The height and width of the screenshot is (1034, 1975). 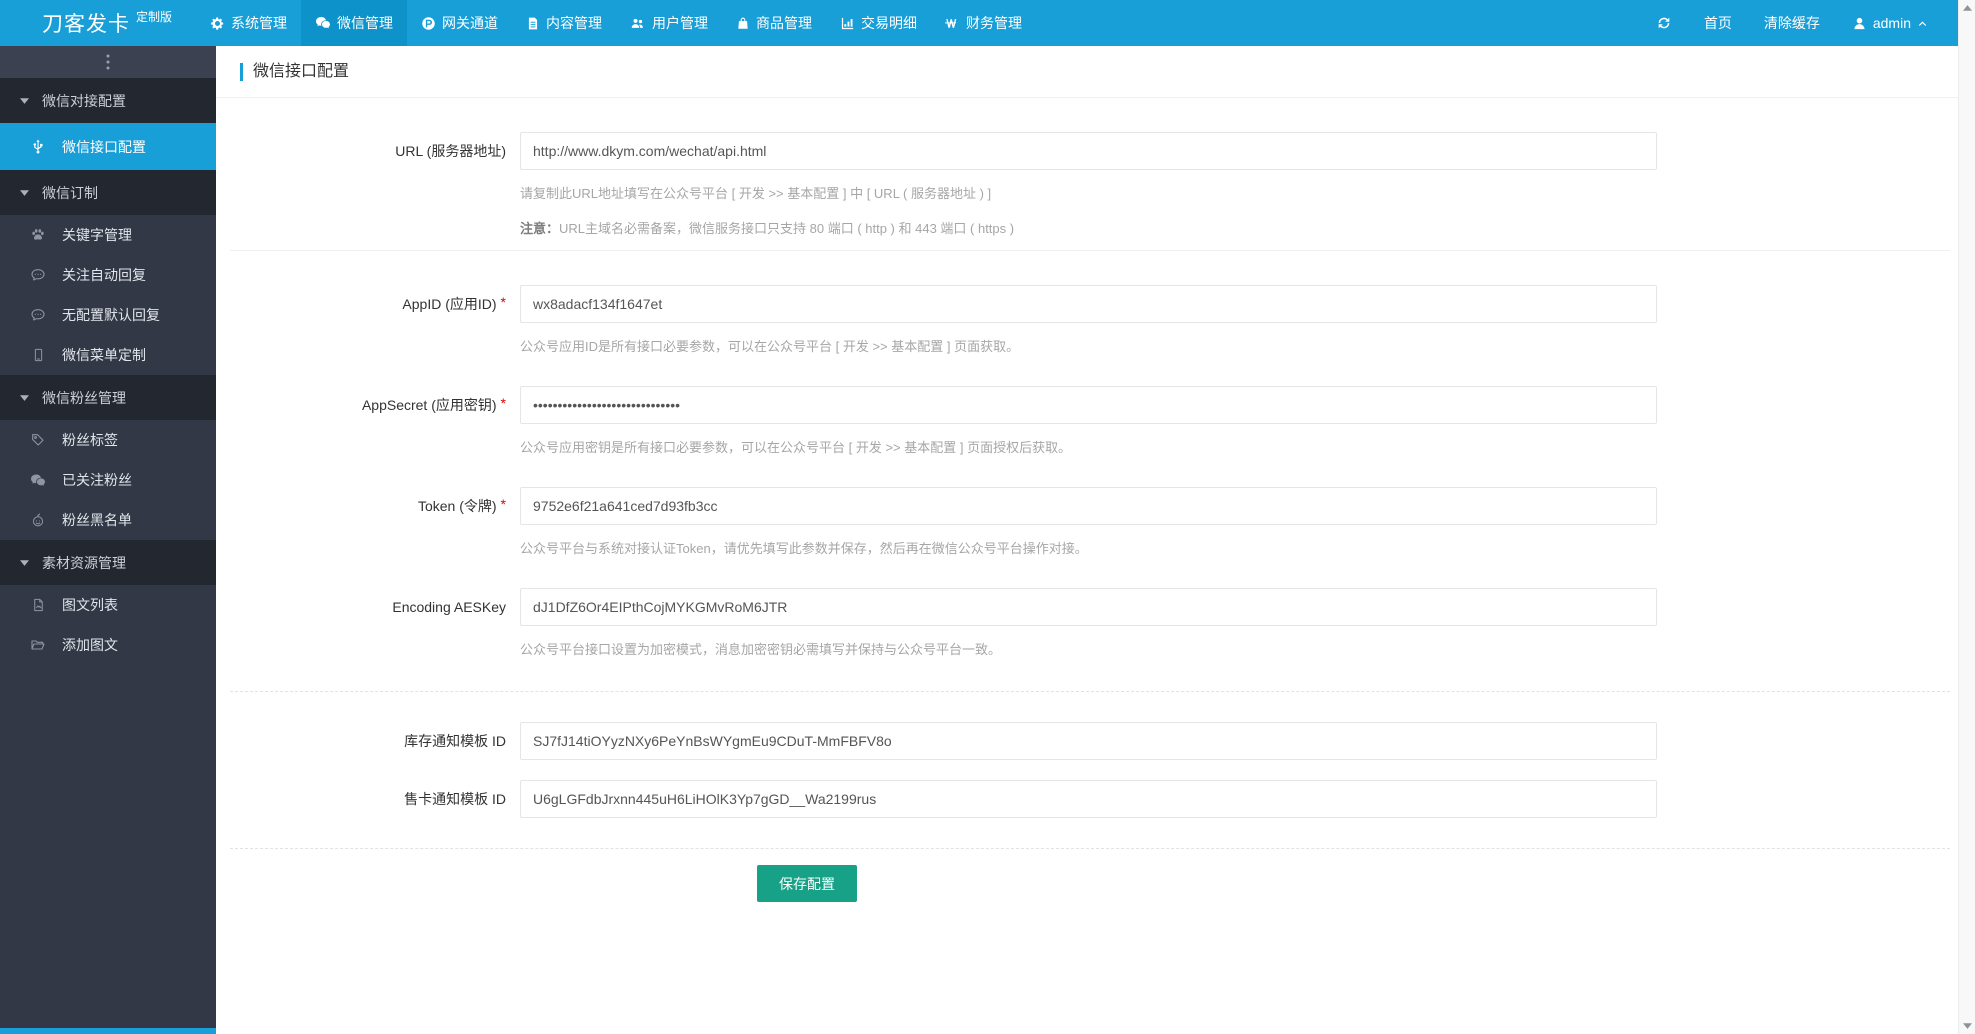 I want to click on bar-chart-icon, so click(x=847, y=23).